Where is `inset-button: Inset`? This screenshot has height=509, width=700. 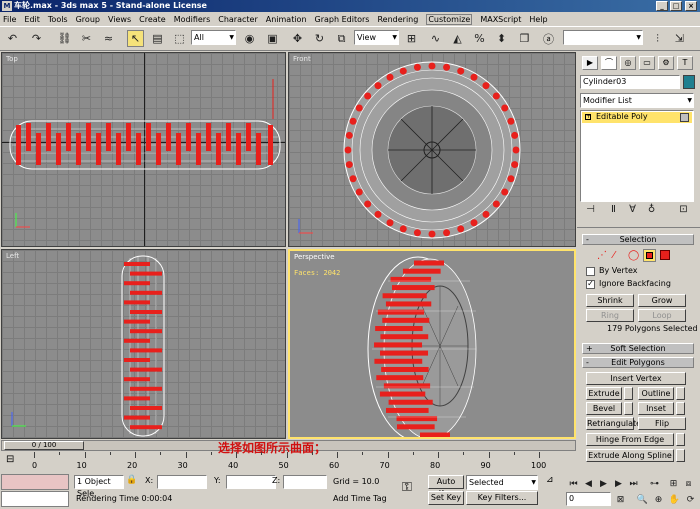
inset-button: Inset is located at coordinates (656, 408).